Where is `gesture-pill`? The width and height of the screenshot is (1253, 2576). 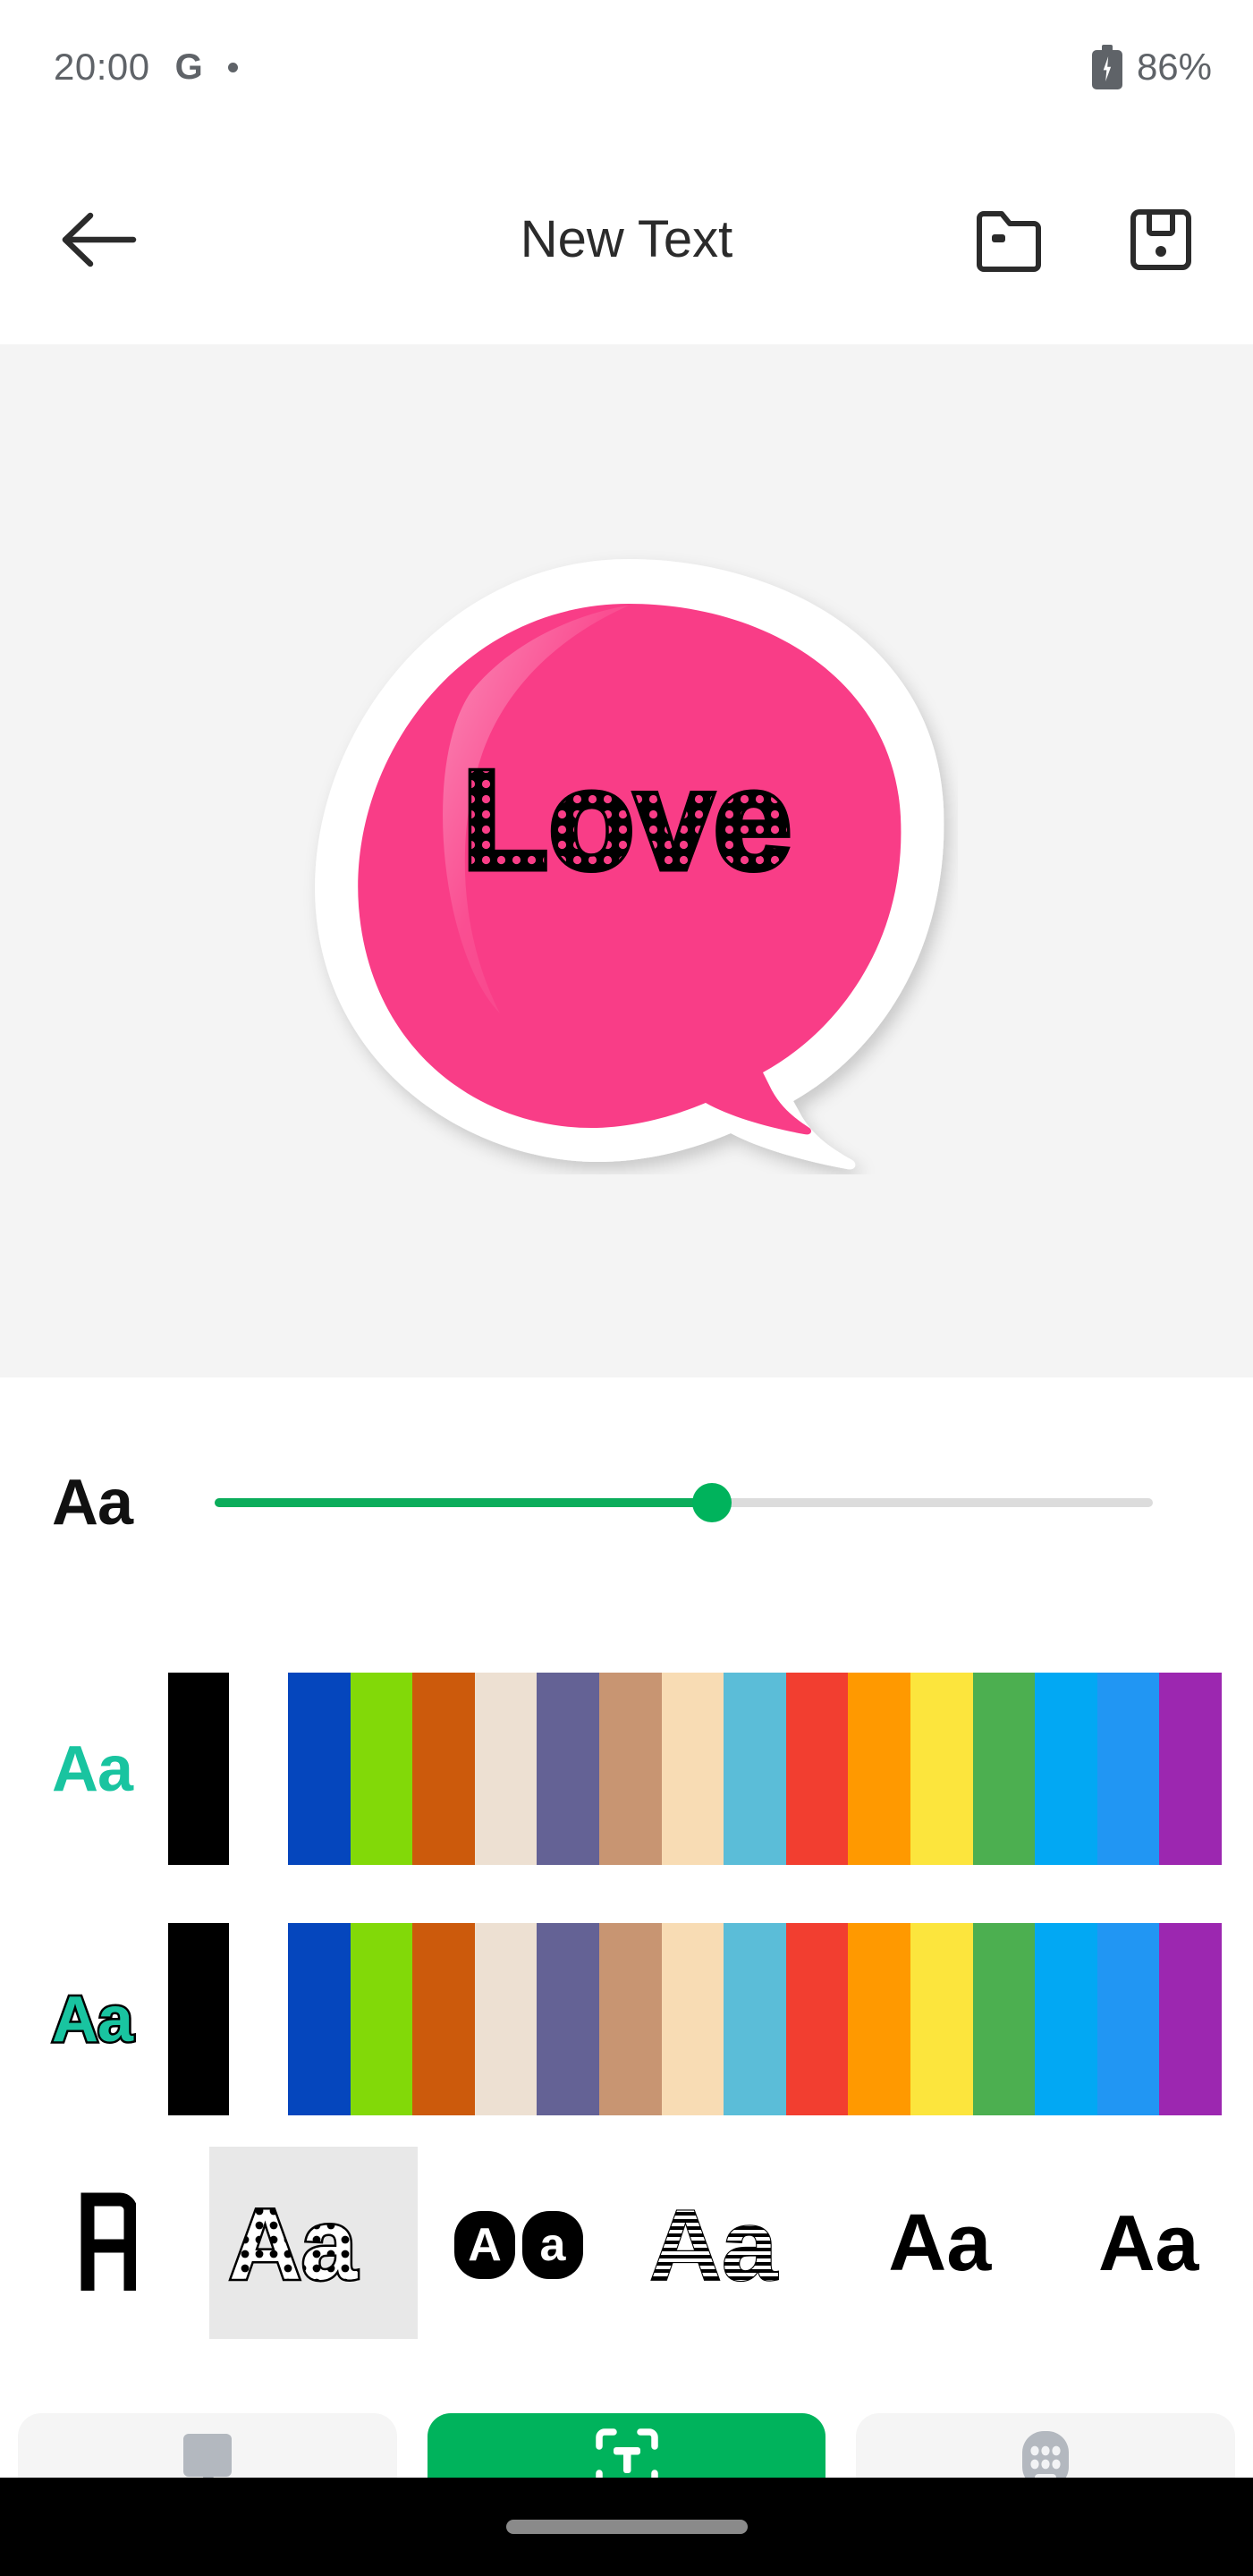 gesture-pill is located at coordinates (626, 2527).